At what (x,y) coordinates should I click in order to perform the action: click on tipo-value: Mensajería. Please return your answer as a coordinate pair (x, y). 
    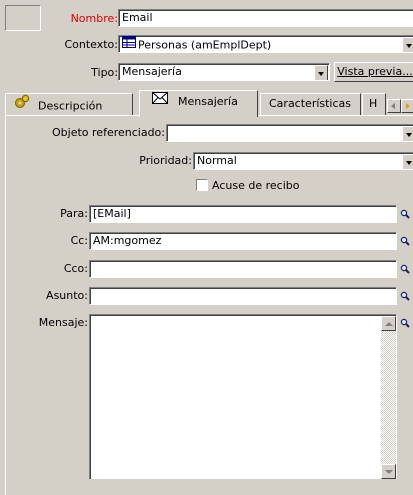
    Looking at the image, I should click on (152, 71).